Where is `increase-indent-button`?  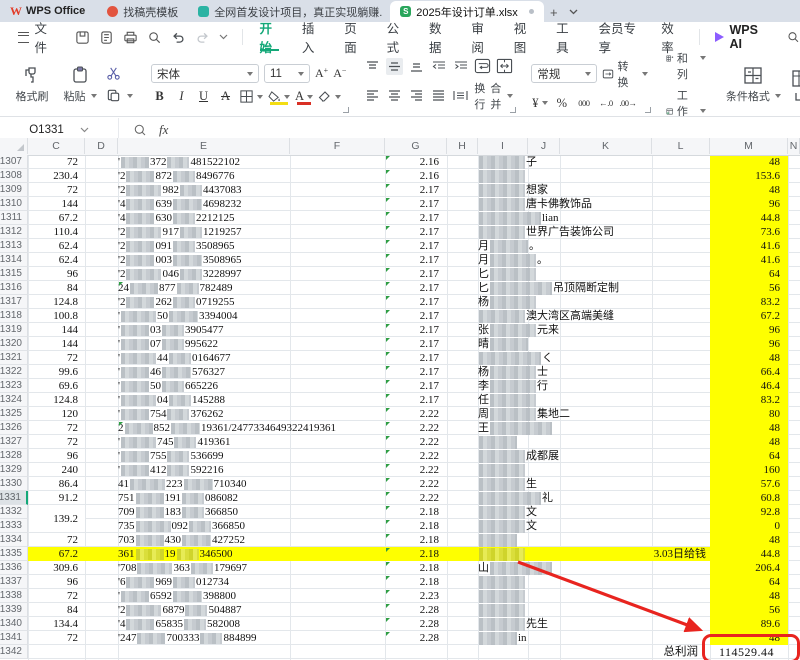 increase-indent-button is located at coordinates (460, 66).